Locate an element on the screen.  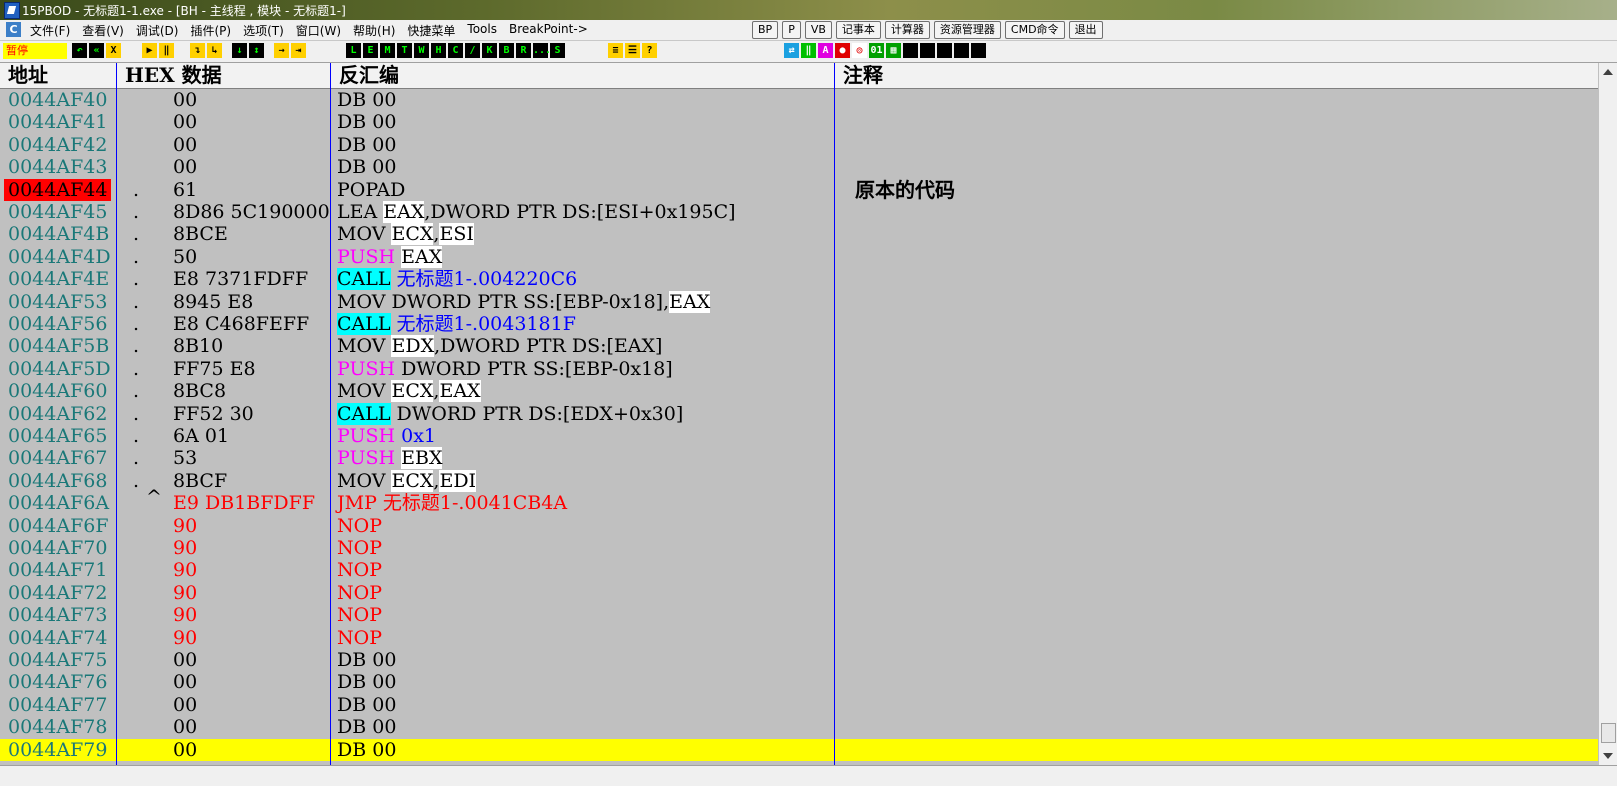
disasm-row: 0044AF4E. E8 7371FDFF CALL 无标题1-.004220C6 is located at coordinates (799, 279).